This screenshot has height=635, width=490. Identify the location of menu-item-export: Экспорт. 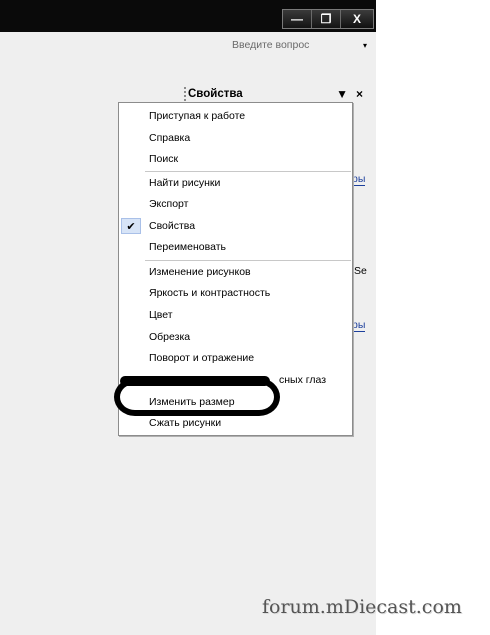
(235, 204).